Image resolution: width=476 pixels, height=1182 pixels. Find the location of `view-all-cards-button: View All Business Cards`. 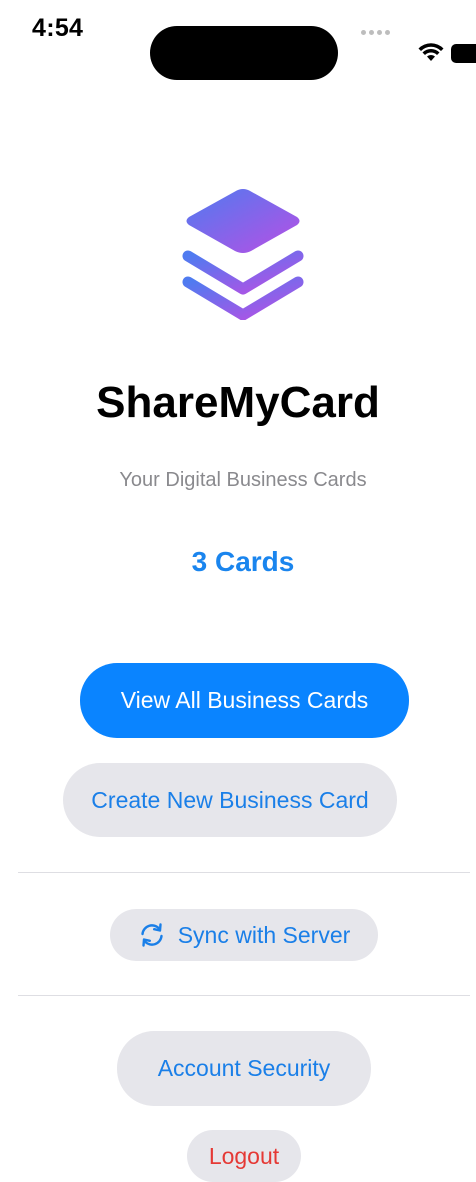

view-all-cards-button: View All Business Cards is located at coordinates (244, 700).